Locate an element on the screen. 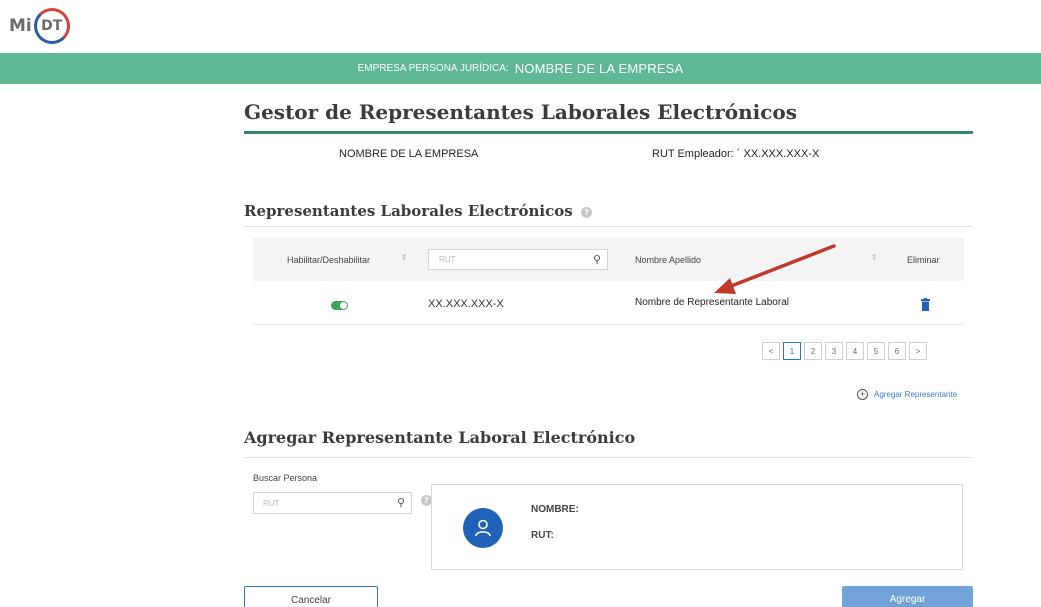 The width and height of the screenshot is (1041, 607). page-button: 4 is located at coordinates (855, 351).